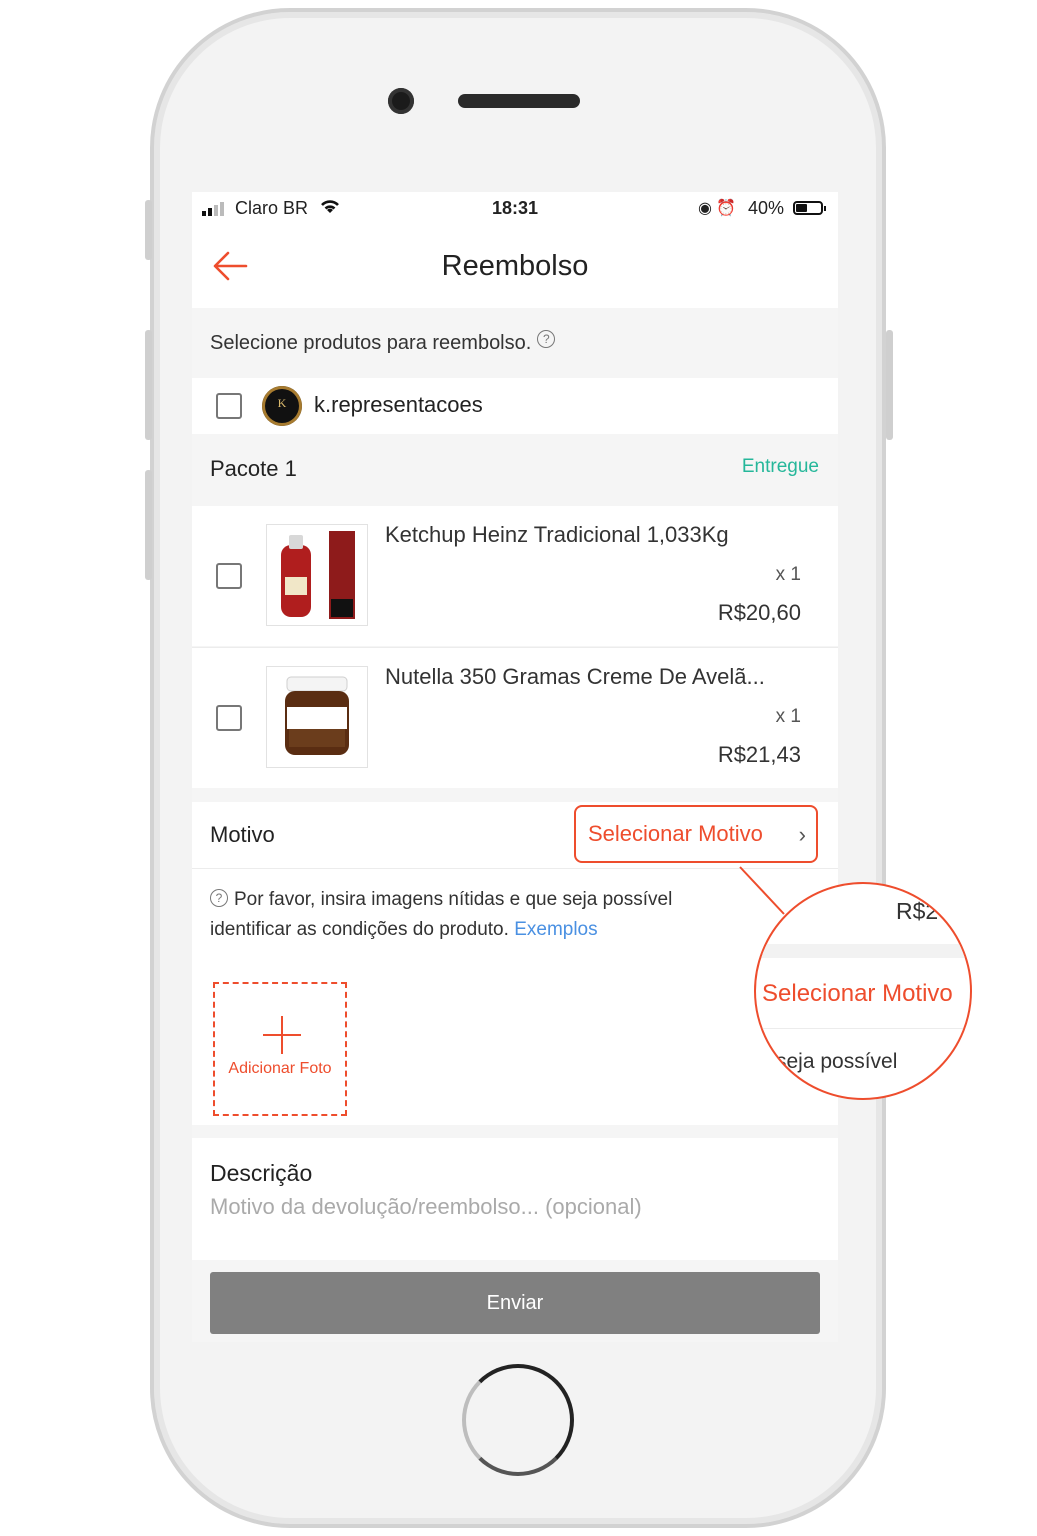 Image resolution: width=1037 pixels, height=1536 pixels. What do you see at coordinates (518, 1420) in the screenshot?
I see `home-button` at bounding box center [518, 1420].